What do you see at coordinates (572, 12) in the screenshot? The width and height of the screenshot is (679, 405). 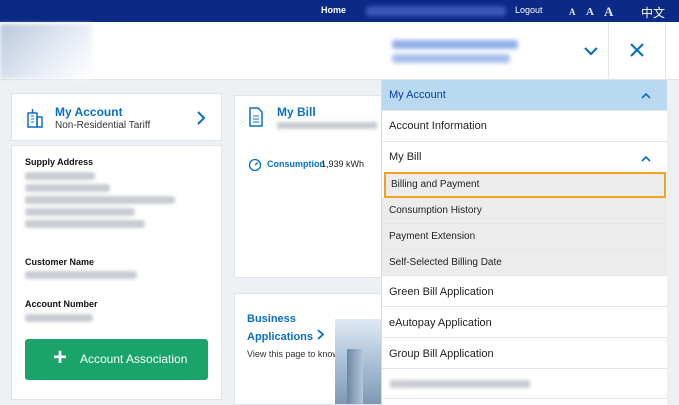 I see `font-size-small-button: A` at bounding box center [572, 12].